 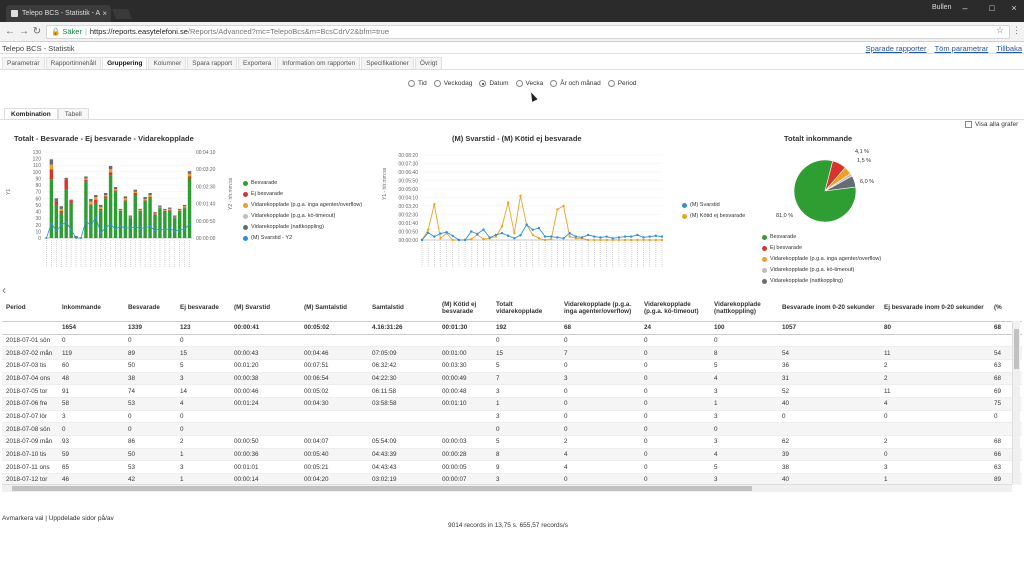 What do you see at coordinates (293, 216) in the screenshot?
I see `legend-label: Vidarekopplade (p.g.a. kö-timeout)` at bounding box center [293, 216].